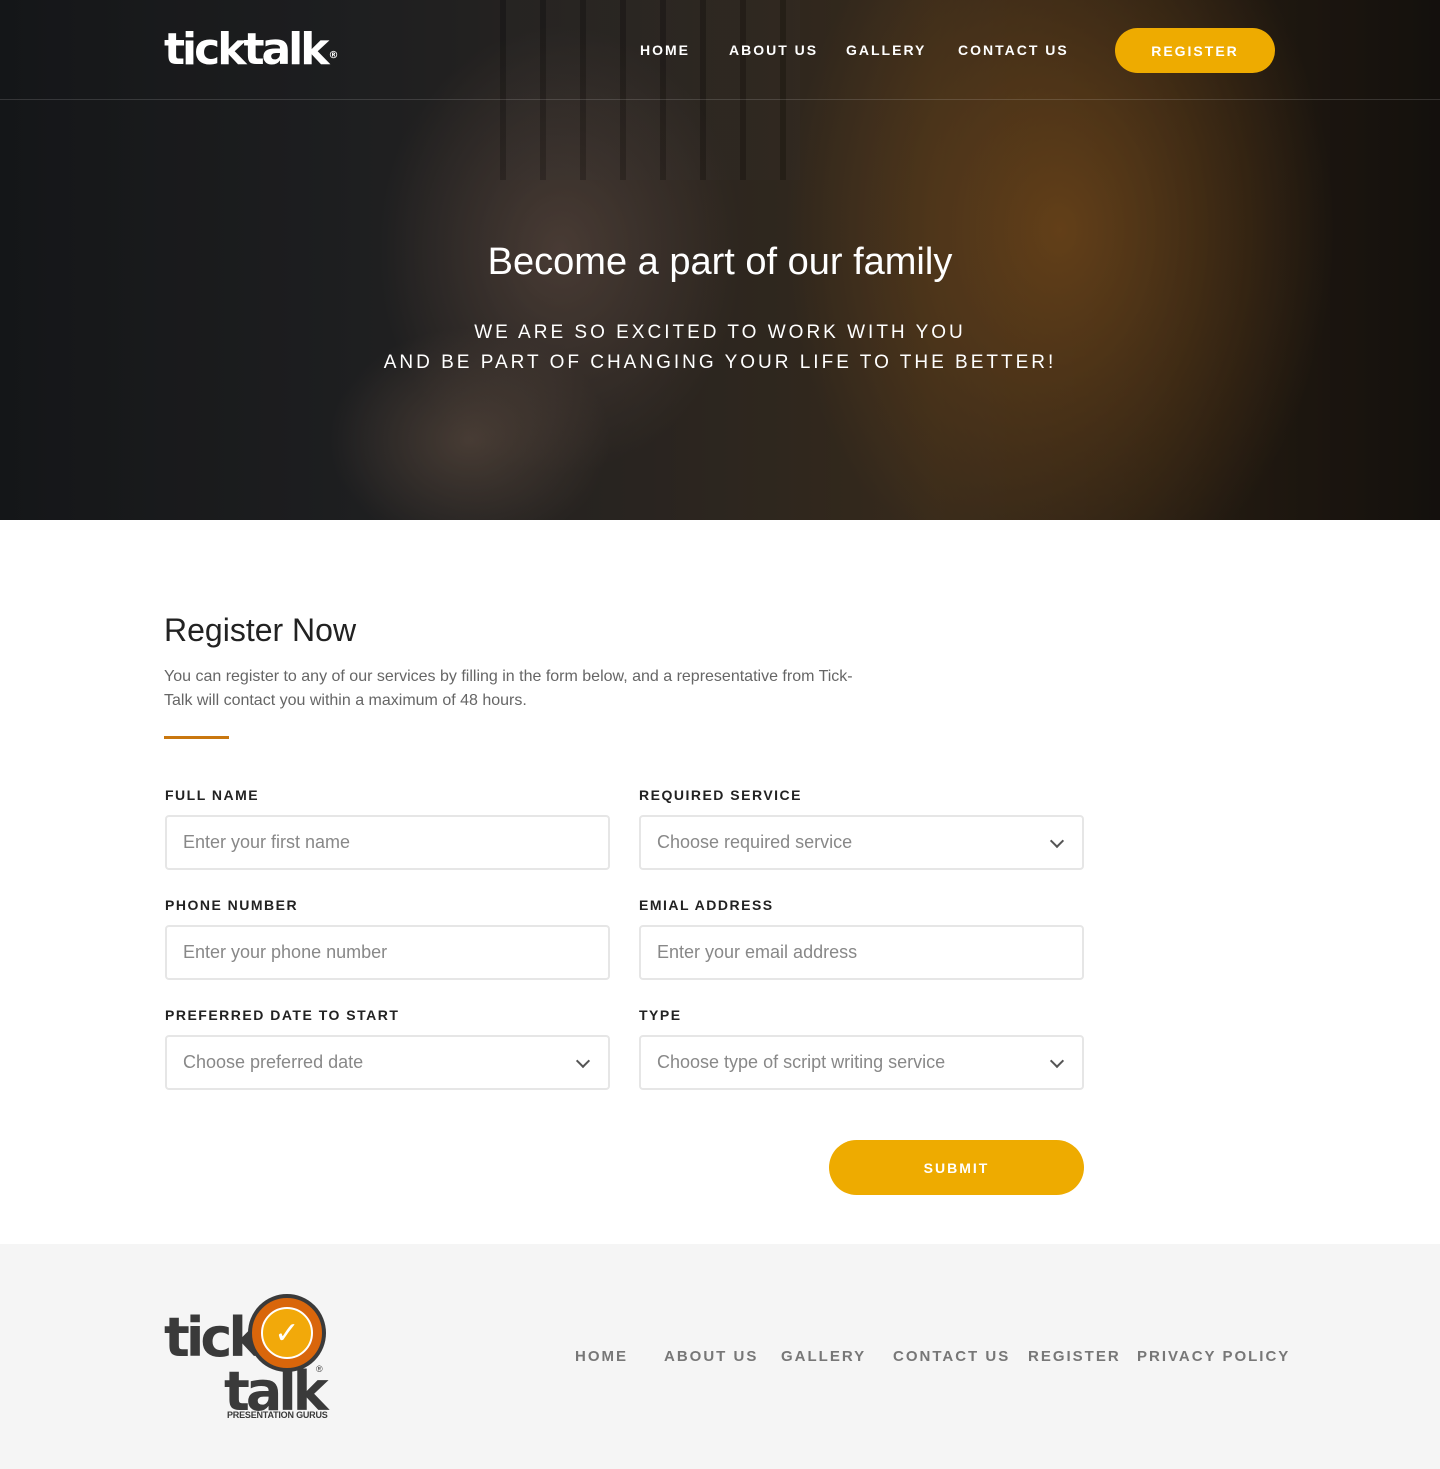 Image resolution: width=1440 pixels, height=1469 pixels. What do you see at coordinates (720, 332) in the screenshot?
I see `hero-subtitle-line-1: WE ARE SO EXCITED TO WORK WITH YOU` at bounding box center [720, 332].